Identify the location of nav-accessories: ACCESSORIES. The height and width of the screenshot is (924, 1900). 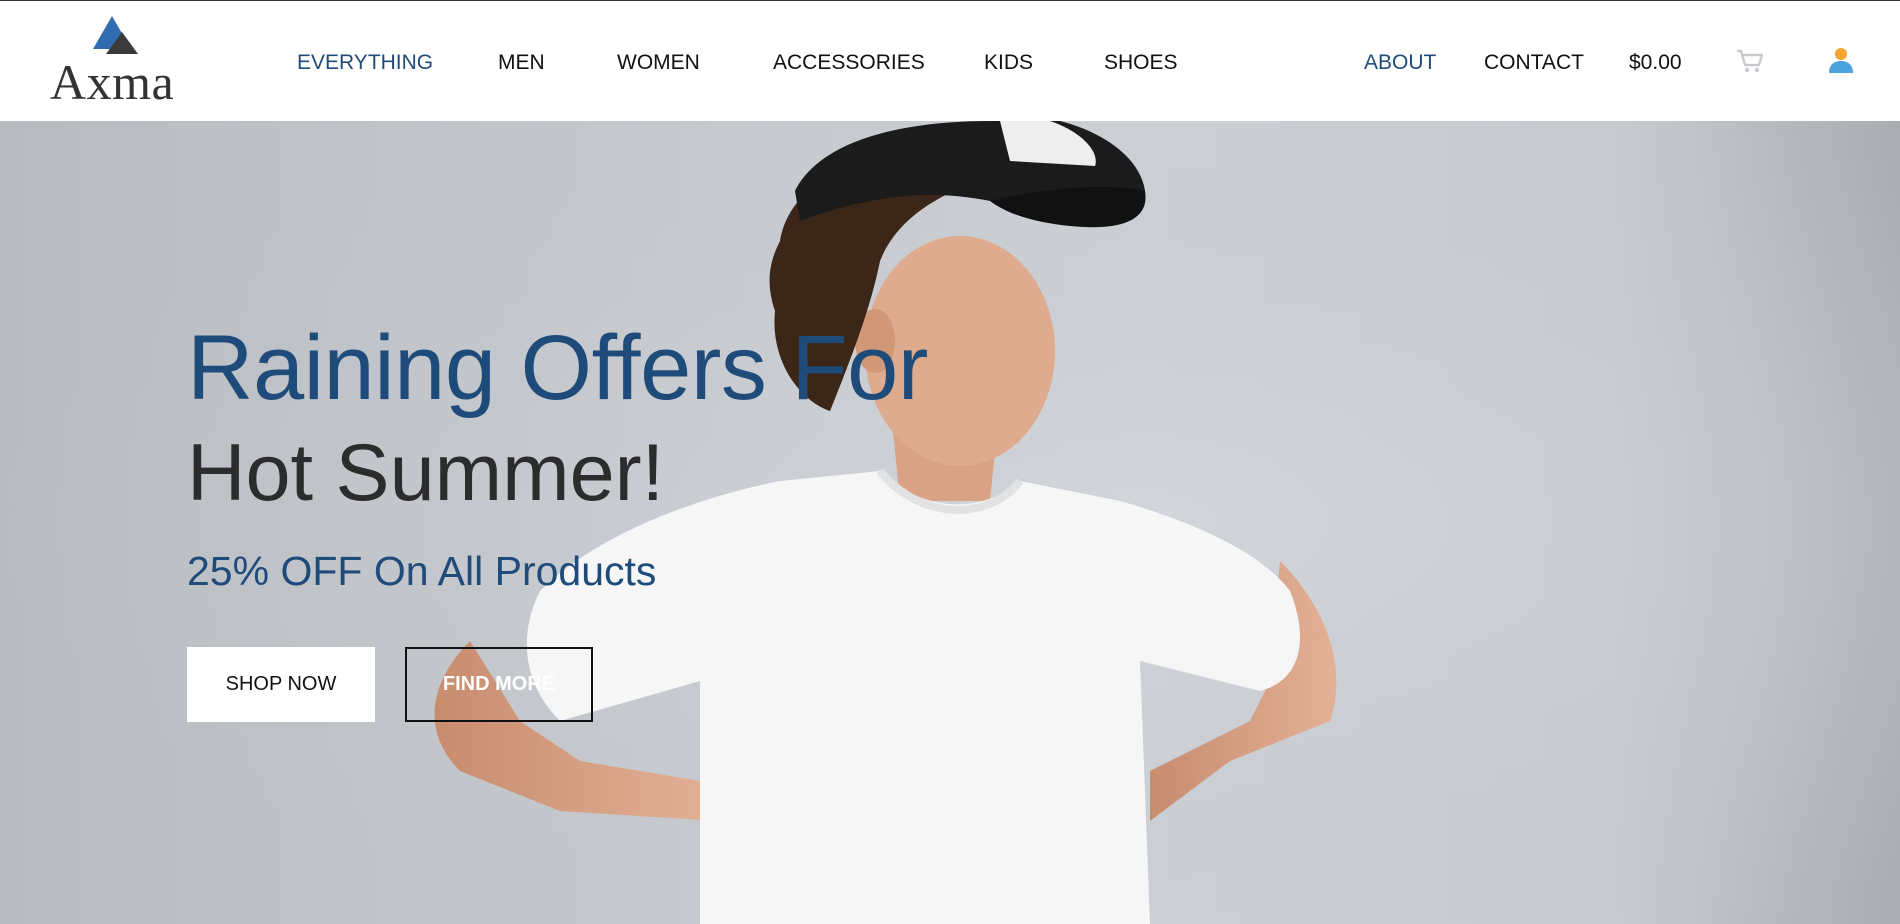
(849, 63).